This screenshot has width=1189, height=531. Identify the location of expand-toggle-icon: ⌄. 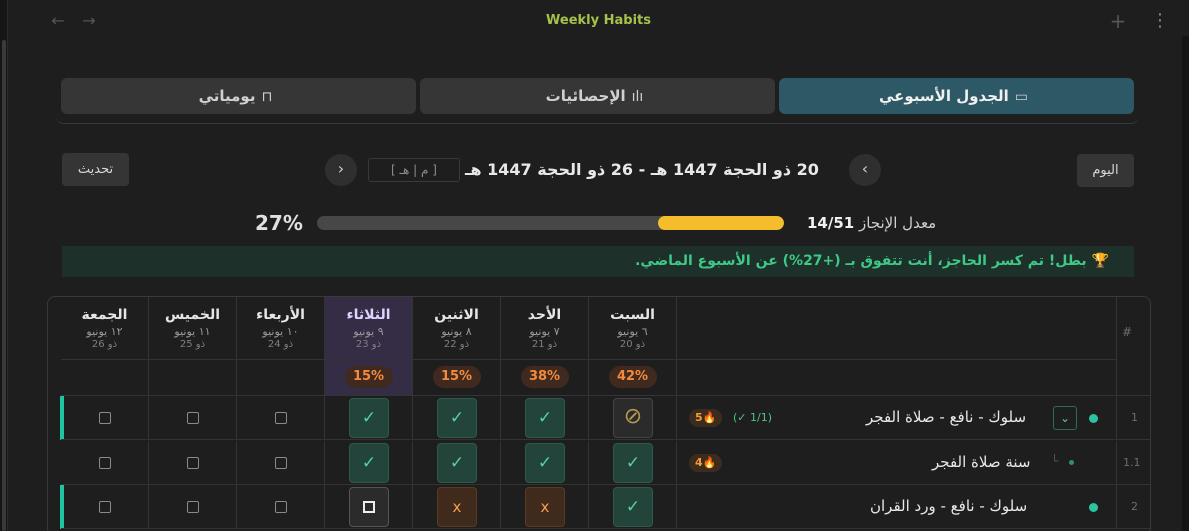
(1065, 418).